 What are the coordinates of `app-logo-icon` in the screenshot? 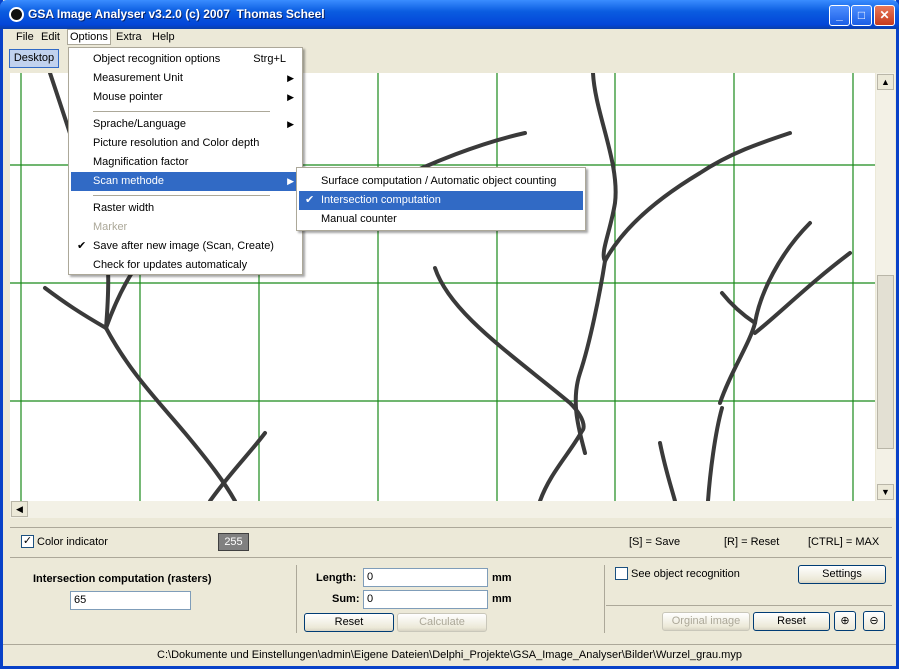 It's located at (16, 14).